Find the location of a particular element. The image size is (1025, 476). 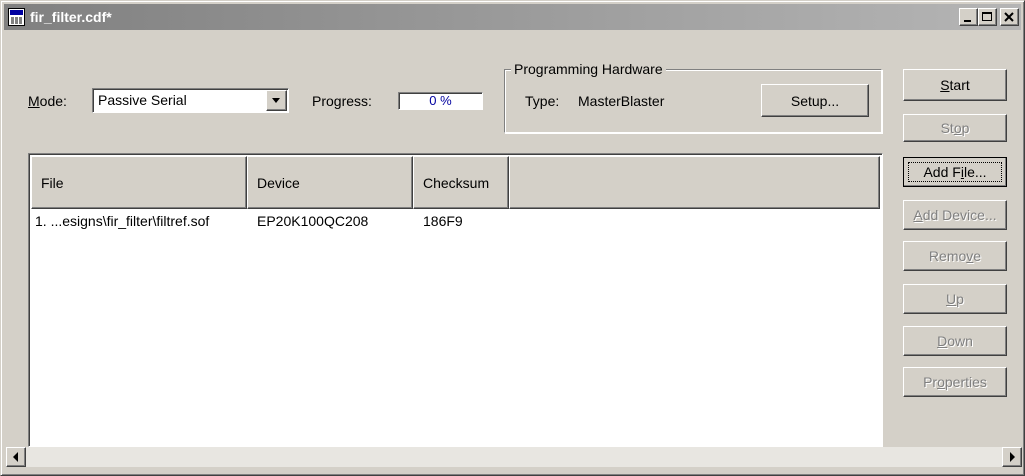

remove-button: Remove is located at coordinates (955, 256).